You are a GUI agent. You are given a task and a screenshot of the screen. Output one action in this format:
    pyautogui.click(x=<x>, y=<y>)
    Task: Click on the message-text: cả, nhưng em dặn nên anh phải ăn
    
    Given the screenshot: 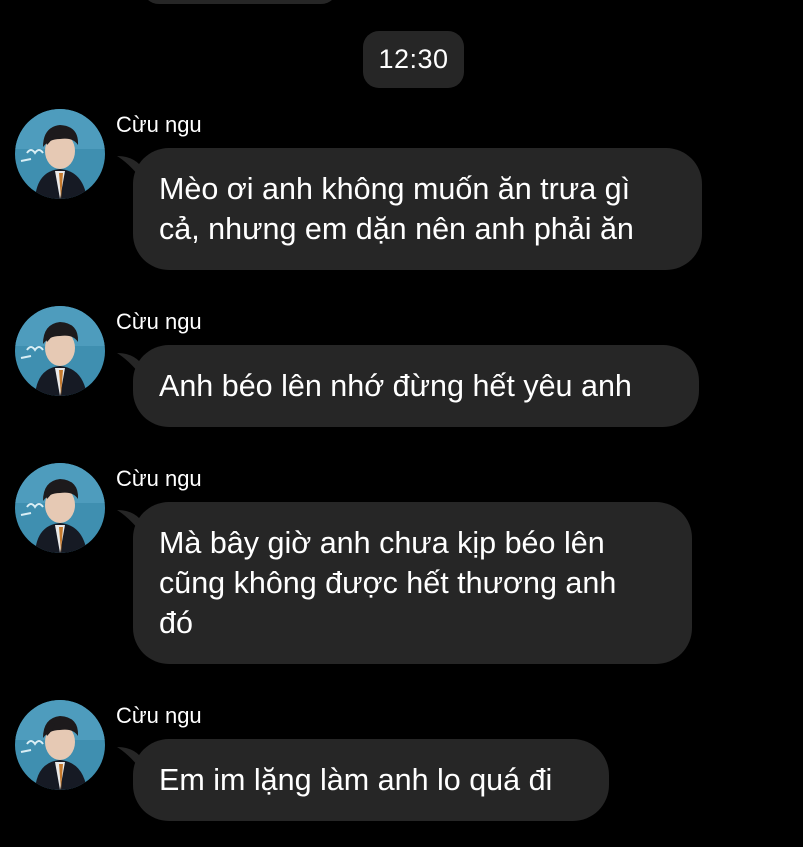 What is the action you would take?
    pyautogui.click(x=396, y=229)
    